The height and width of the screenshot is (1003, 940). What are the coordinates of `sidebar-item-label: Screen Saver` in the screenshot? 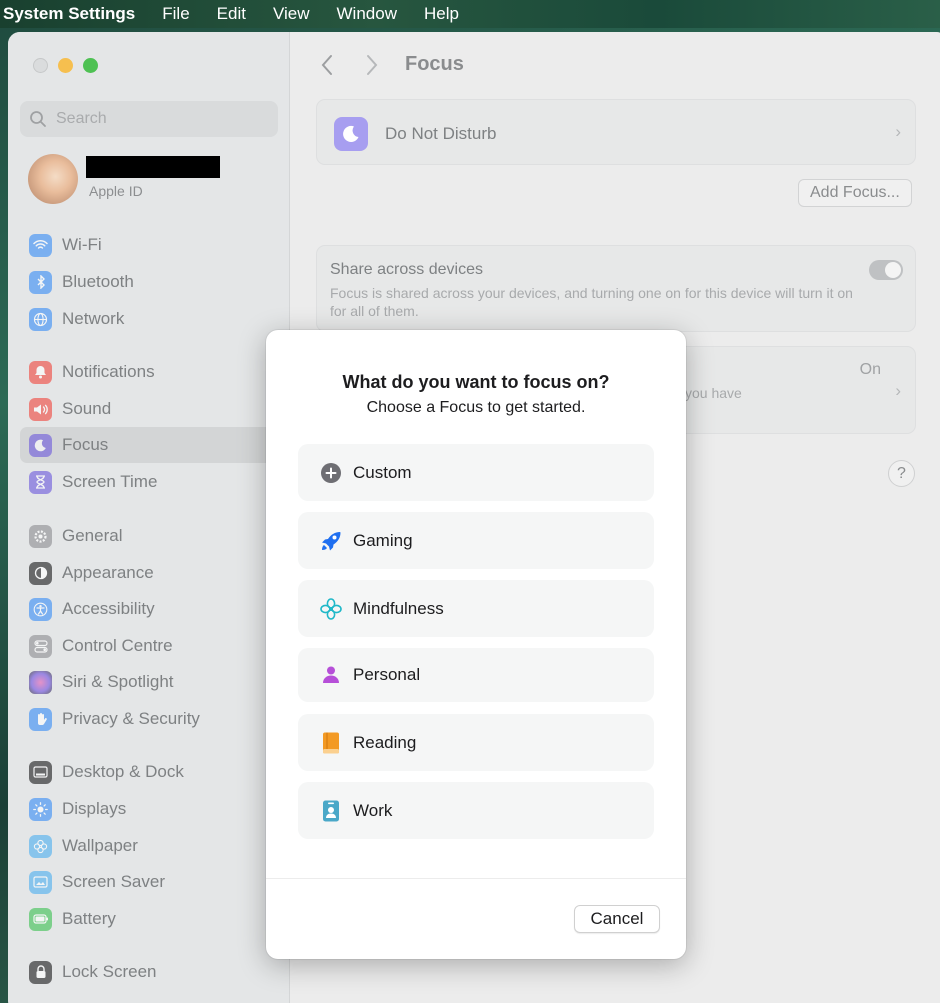 It's located at (113, 881).